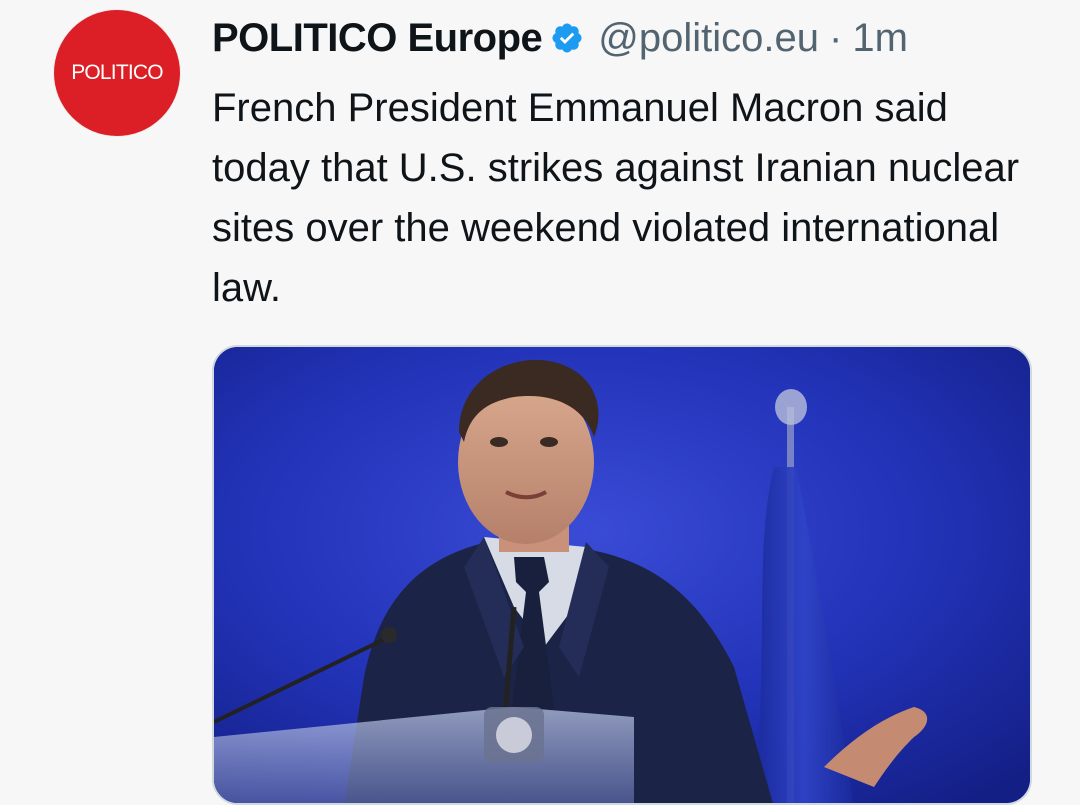 The height and width of the screenshot is (805, 1080). I want to click on author-handle: @politico.eu, so click(708, 38).